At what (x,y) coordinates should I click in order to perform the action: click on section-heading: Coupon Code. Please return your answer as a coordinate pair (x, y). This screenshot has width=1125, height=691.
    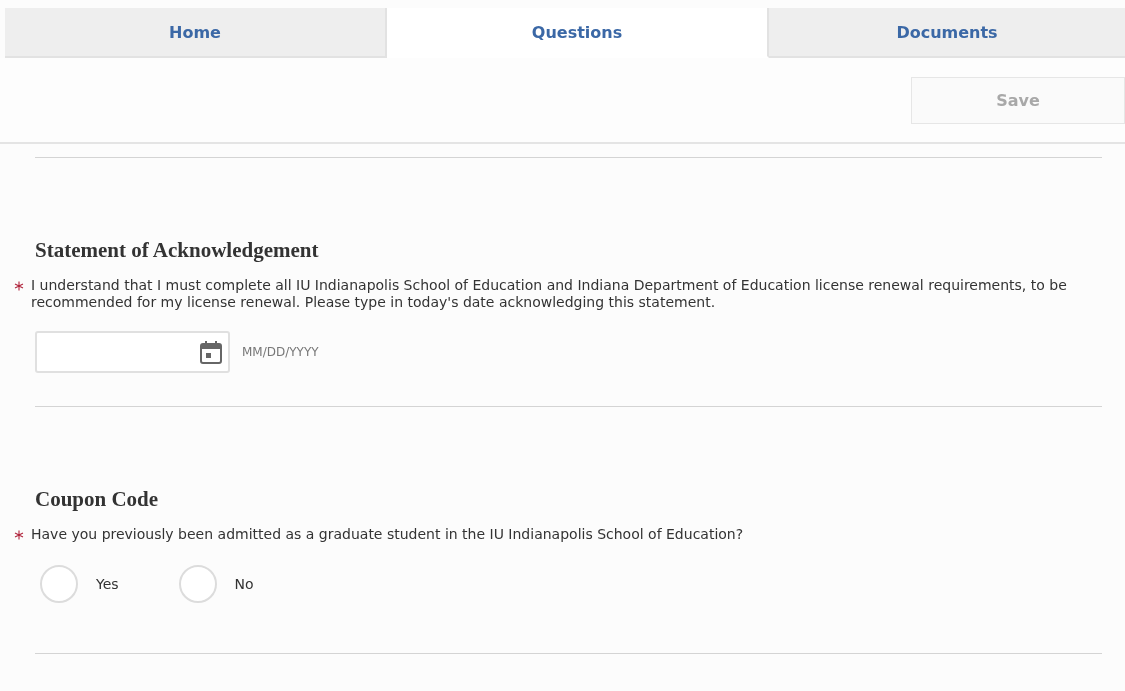
    Looking at the image, I should click on (97, 499).